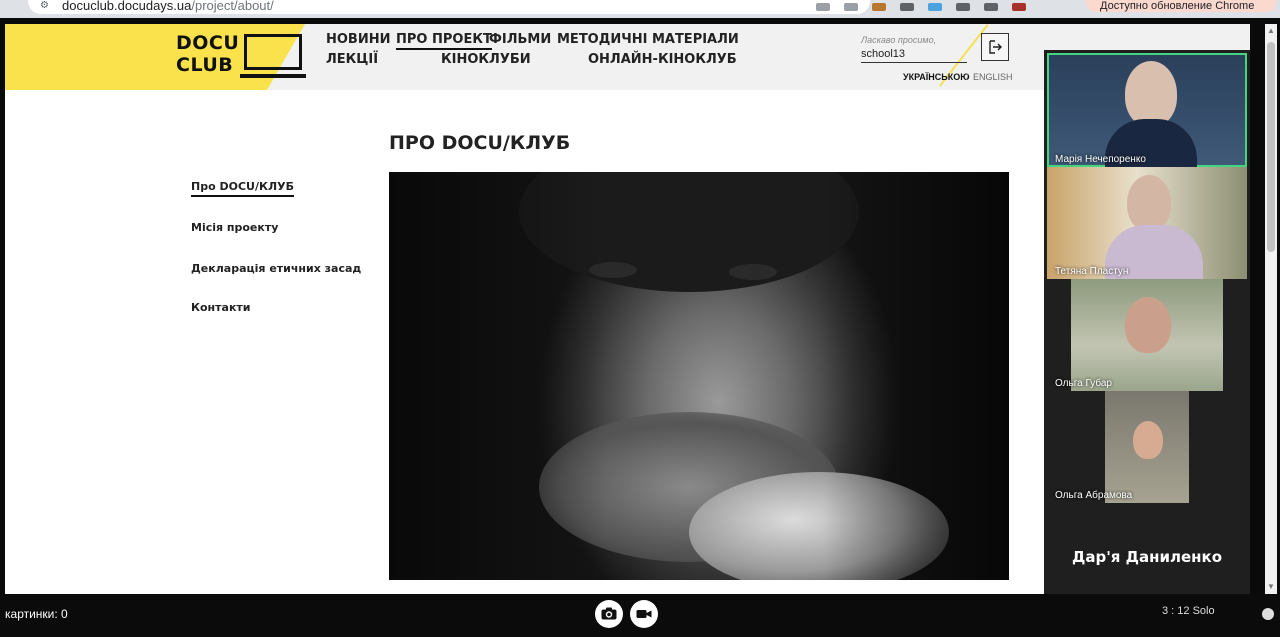 The height and width of the screenshot is (637, 1280). What do you see at coordinates (1181, 6) in the screenshot?
I see `chrome-update-button: Доступно обновление Chrome` at bounding box center [1181, 6].